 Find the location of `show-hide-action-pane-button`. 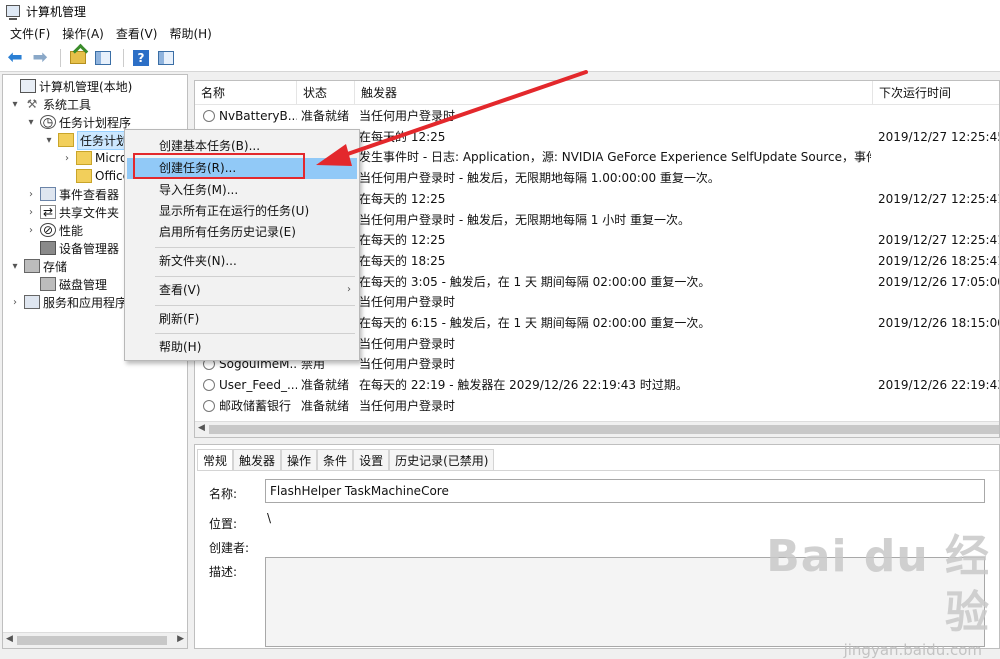

show-hide-action-pane-button is located at coordinates (166, 58).